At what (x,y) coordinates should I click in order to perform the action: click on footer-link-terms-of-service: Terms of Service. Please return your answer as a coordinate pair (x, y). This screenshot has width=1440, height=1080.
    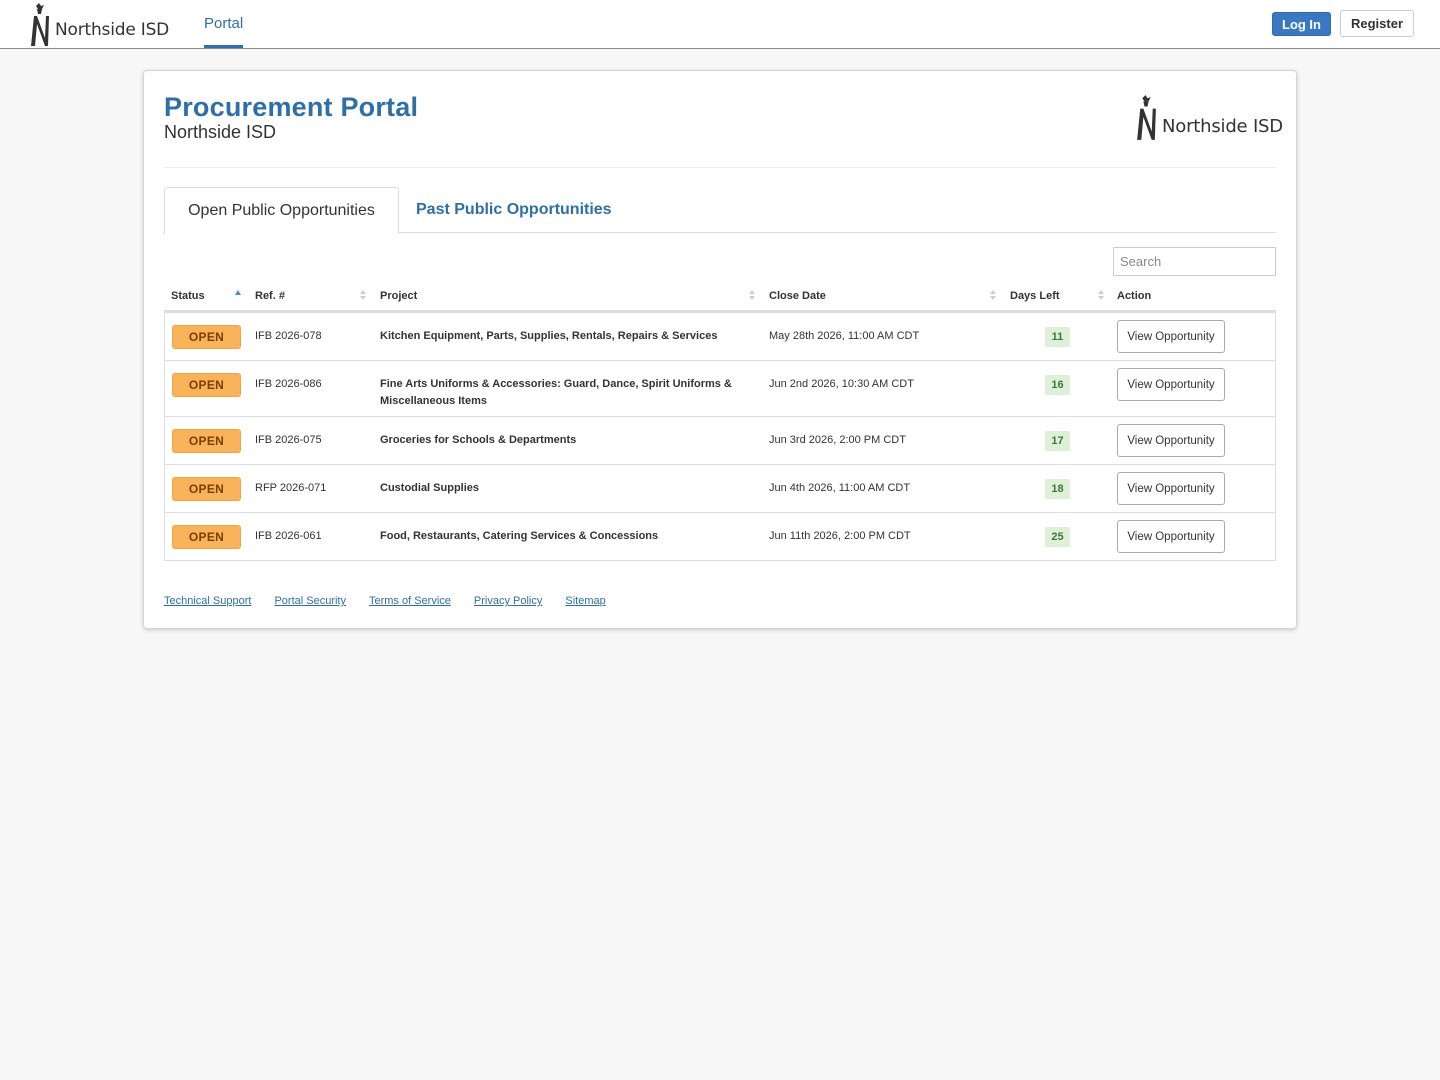
    Looking at the image, I should click on (410, 601).